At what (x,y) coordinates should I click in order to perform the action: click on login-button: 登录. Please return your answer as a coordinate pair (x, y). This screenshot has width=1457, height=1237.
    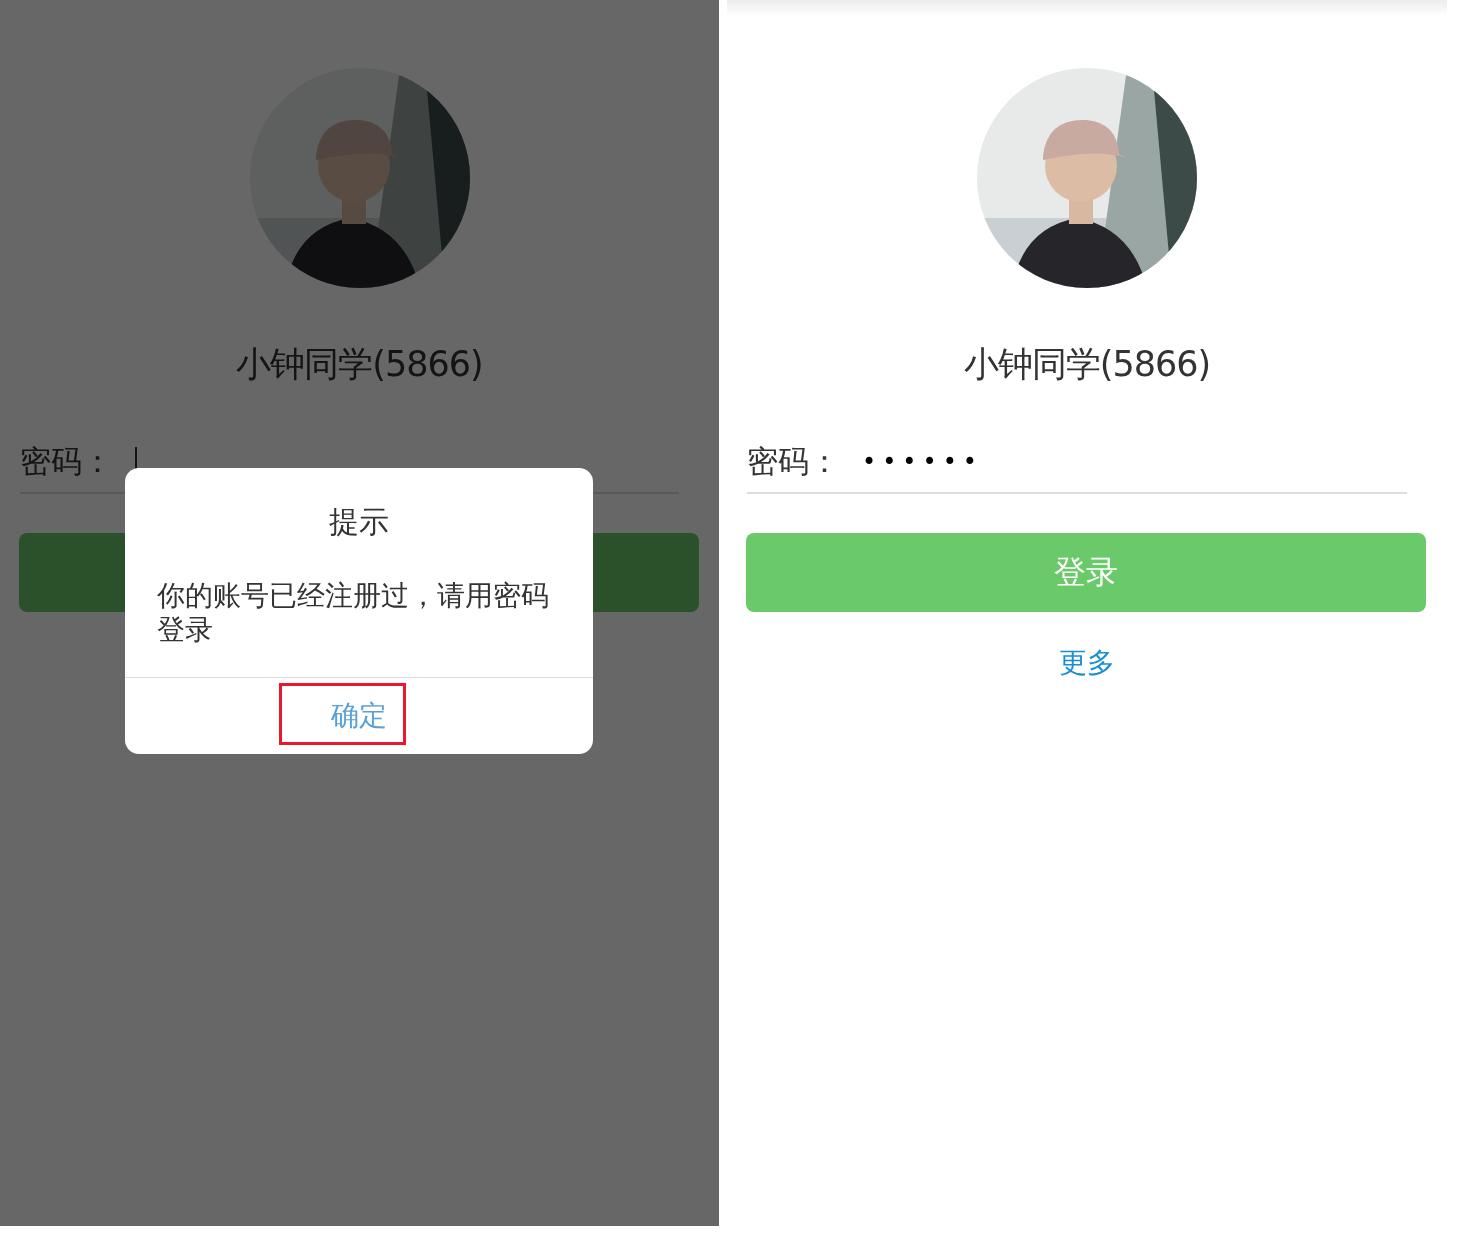
    Looking at the image, I should click on (1086, 572).